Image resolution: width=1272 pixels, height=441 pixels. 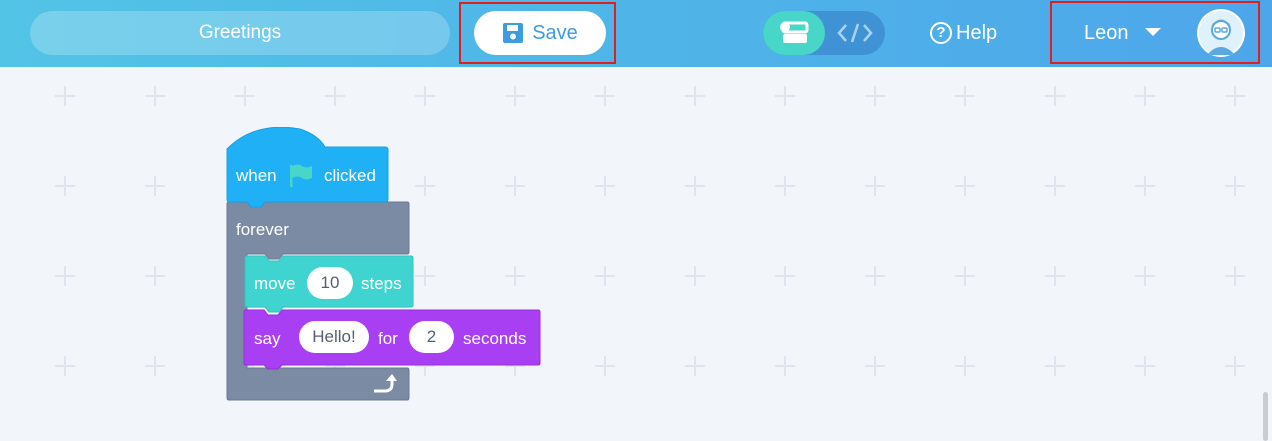 I want to click on green-flag-icon, so click(x=301, y=175).